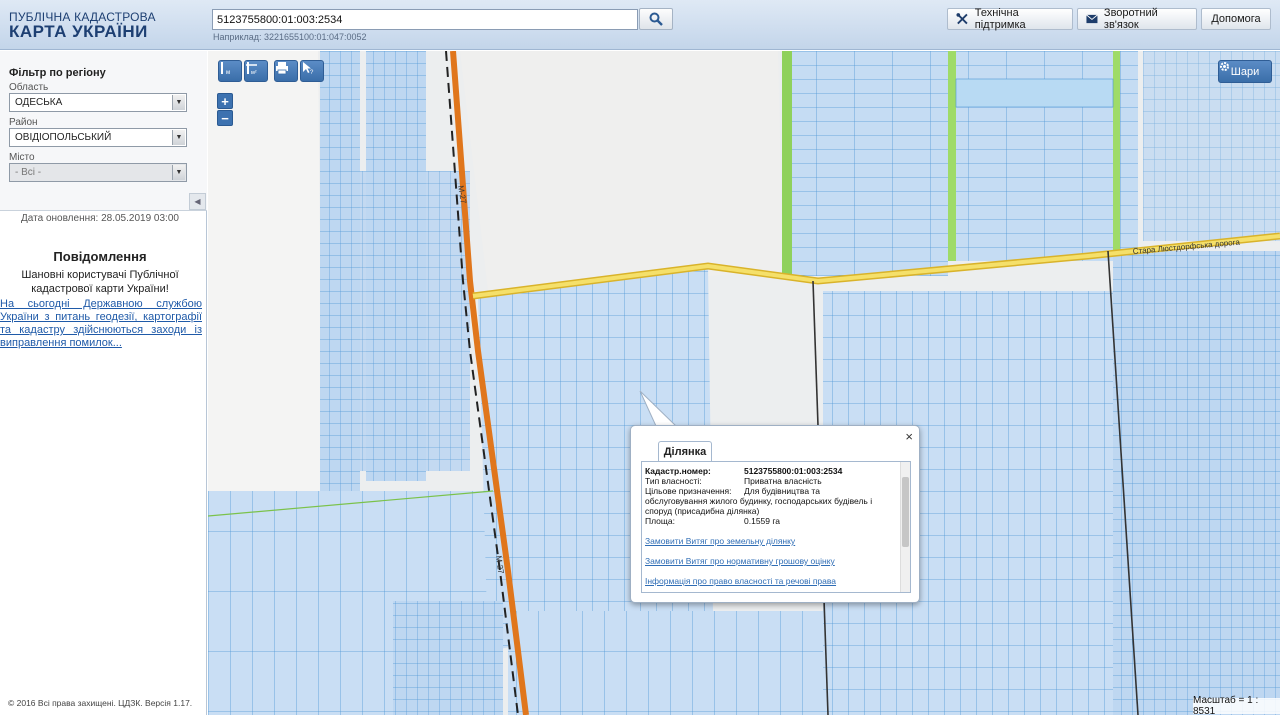  I want to click on field-highlight-strip, so click(1034, 93).